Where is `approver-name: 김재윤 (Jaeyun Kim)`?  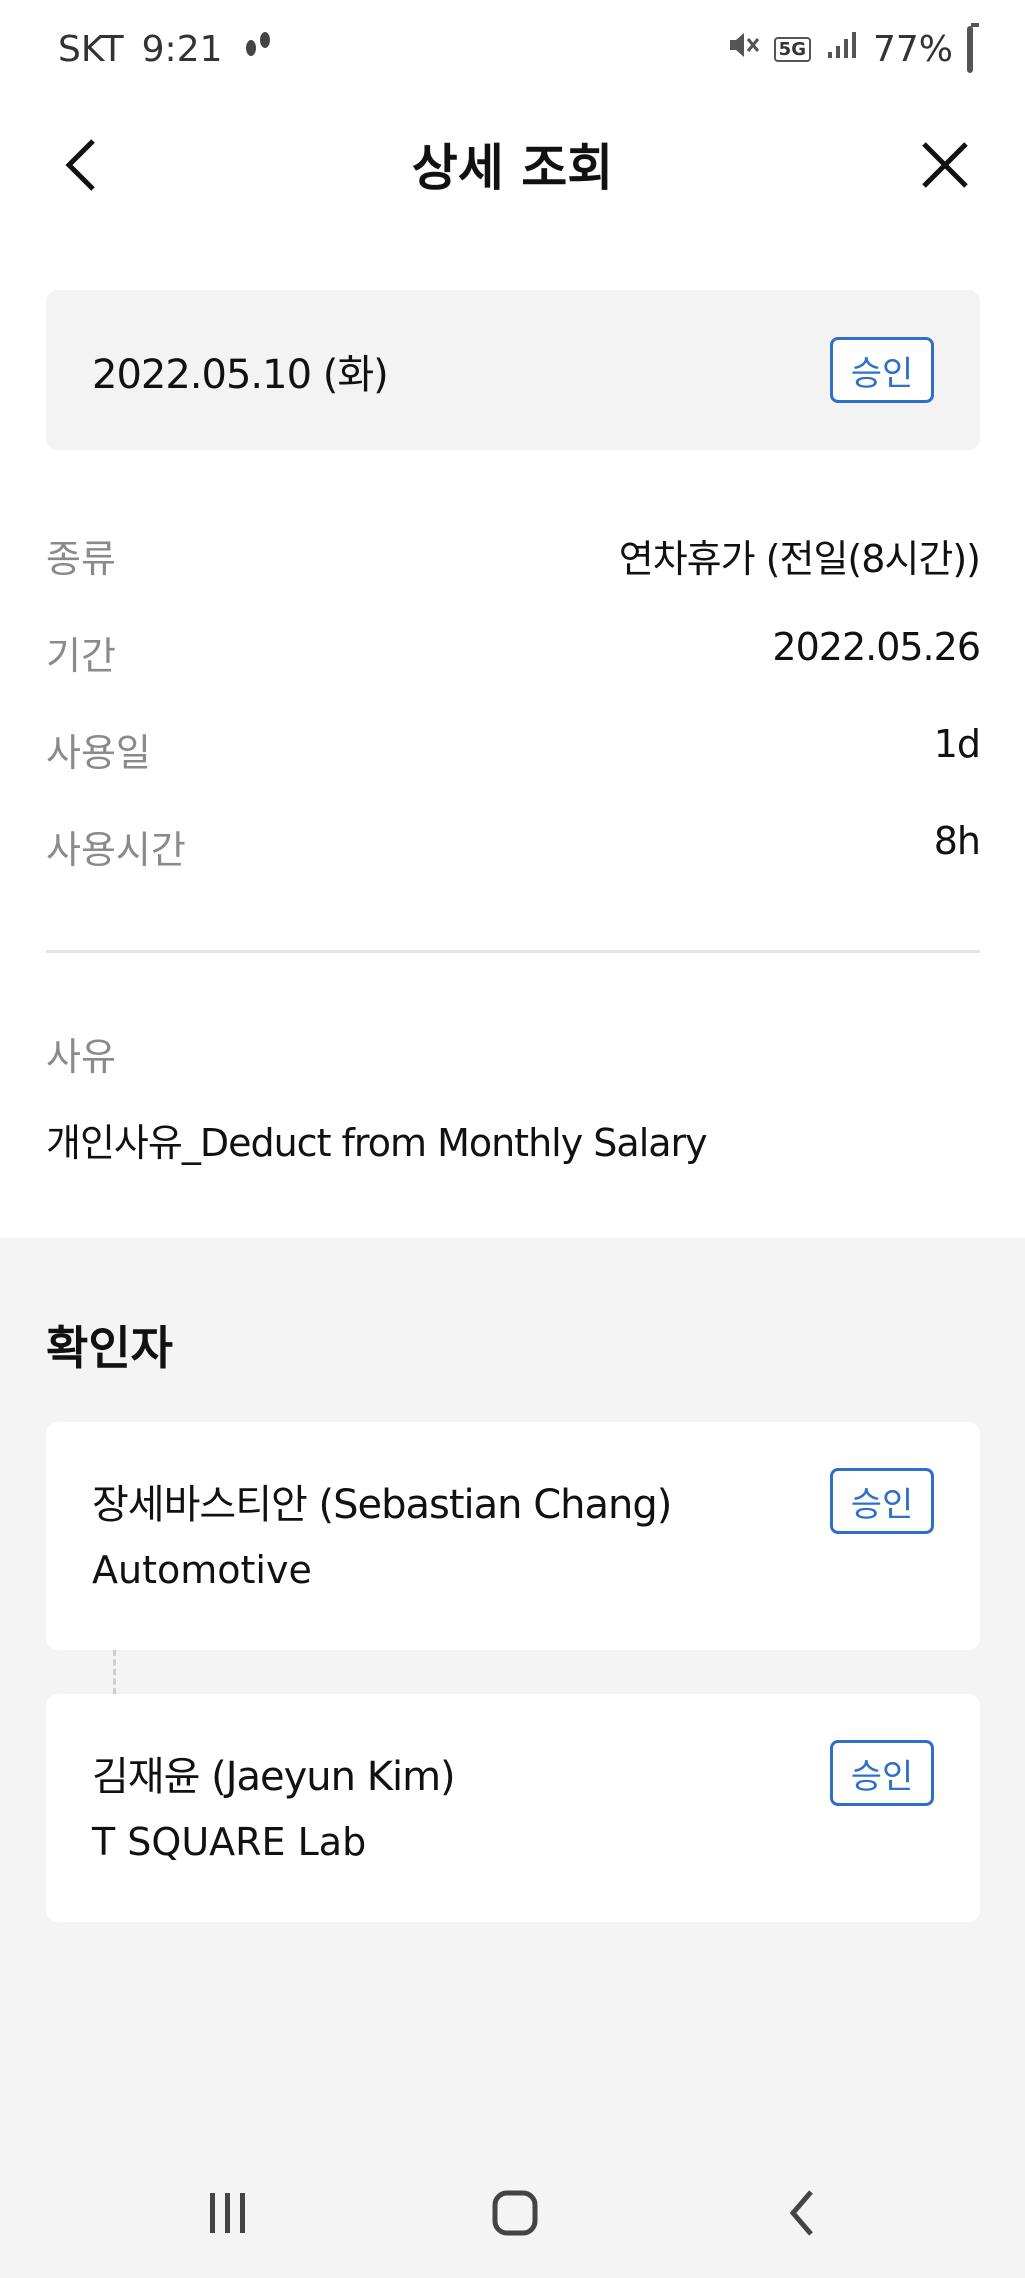 approver-name: 김재윤 (Jaeyun Kim) is located at coordinates (274, 1777).